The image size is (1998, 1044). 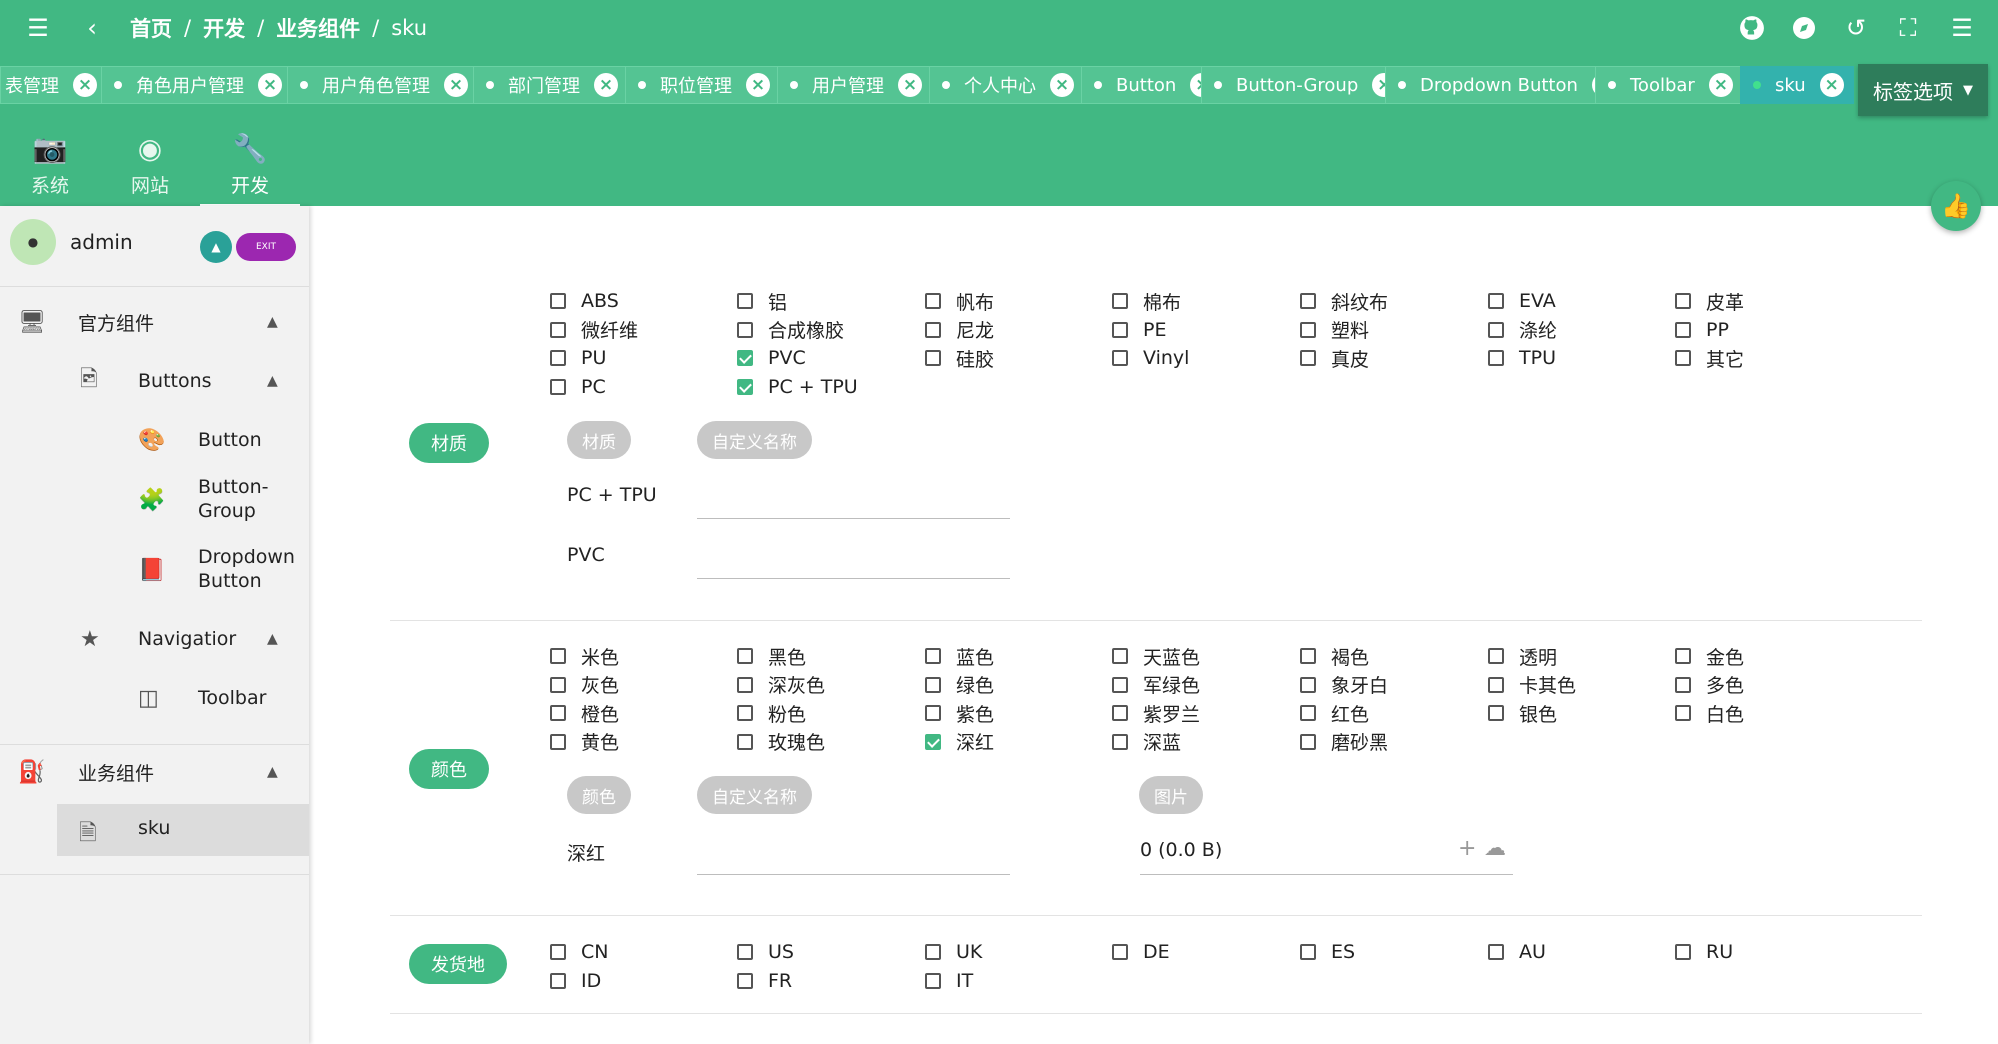 What do you see at coordinates (1908, 28) in the screenshot?
I see `fullscreen-icon: ⛶` at bounding box center [1908, 28].